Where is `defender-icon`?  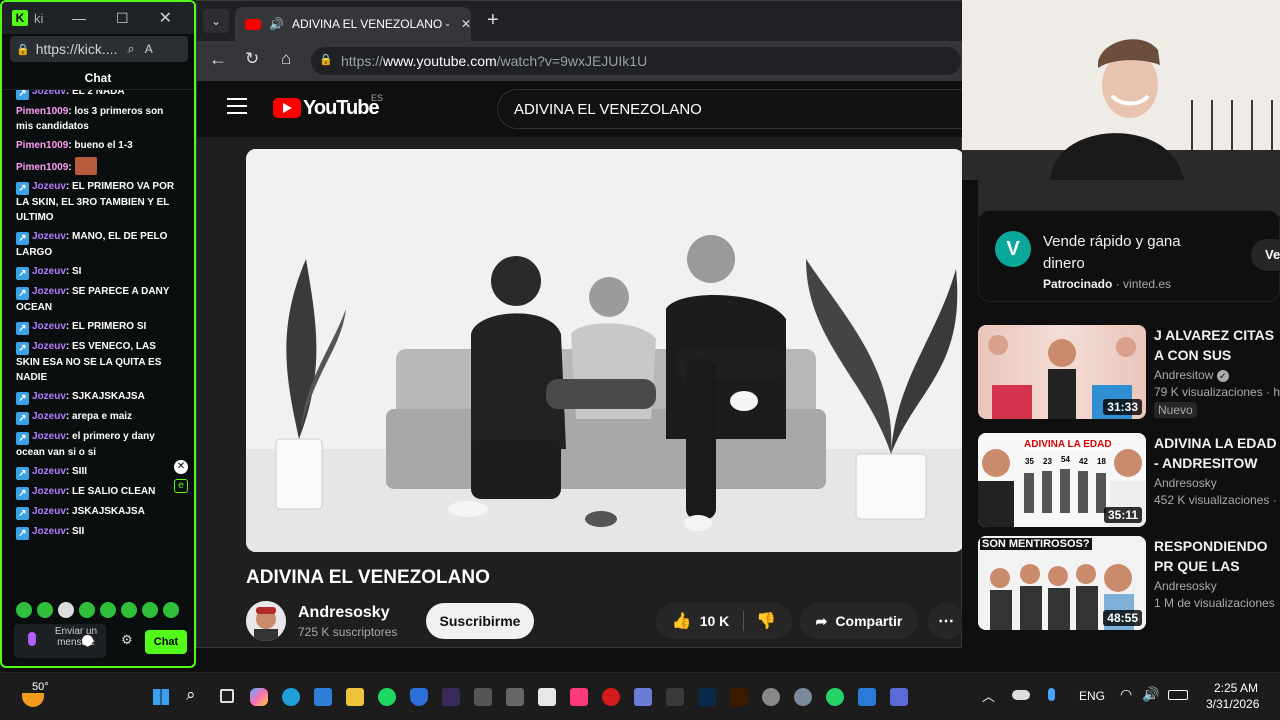 defender-icon is located at coordinates (419, 697).